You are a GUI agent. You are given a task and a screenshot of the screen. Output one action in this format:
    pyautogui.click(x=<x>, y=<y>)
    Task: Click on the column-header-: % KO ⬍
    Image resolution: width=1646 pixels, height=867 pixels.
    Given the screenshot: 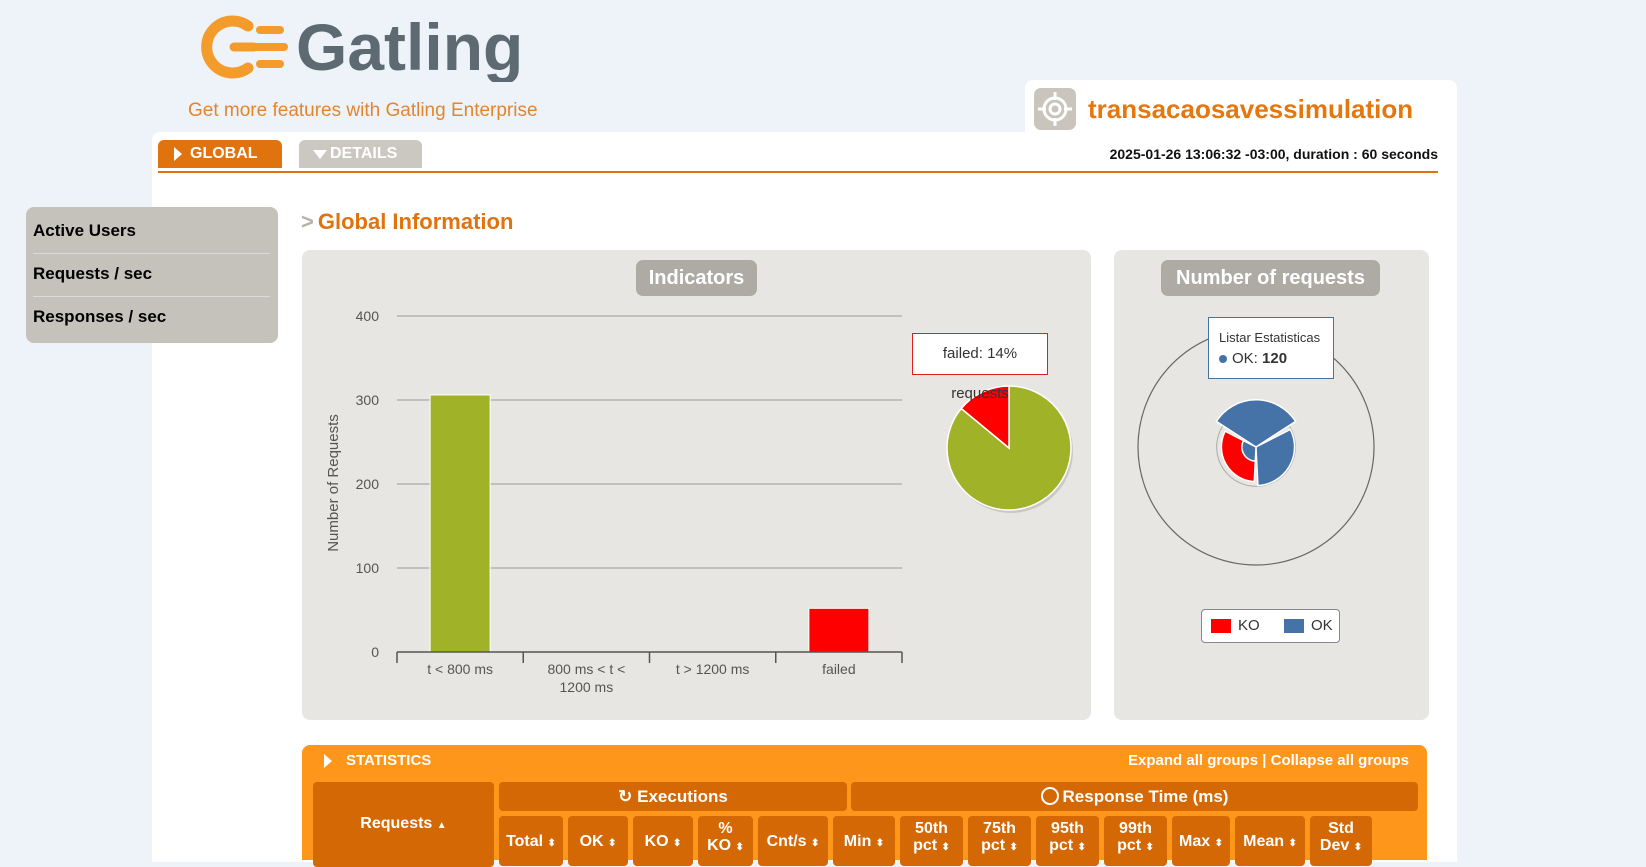 What is the action you would take?
    pyautogui.click(x=725, y=841)
    